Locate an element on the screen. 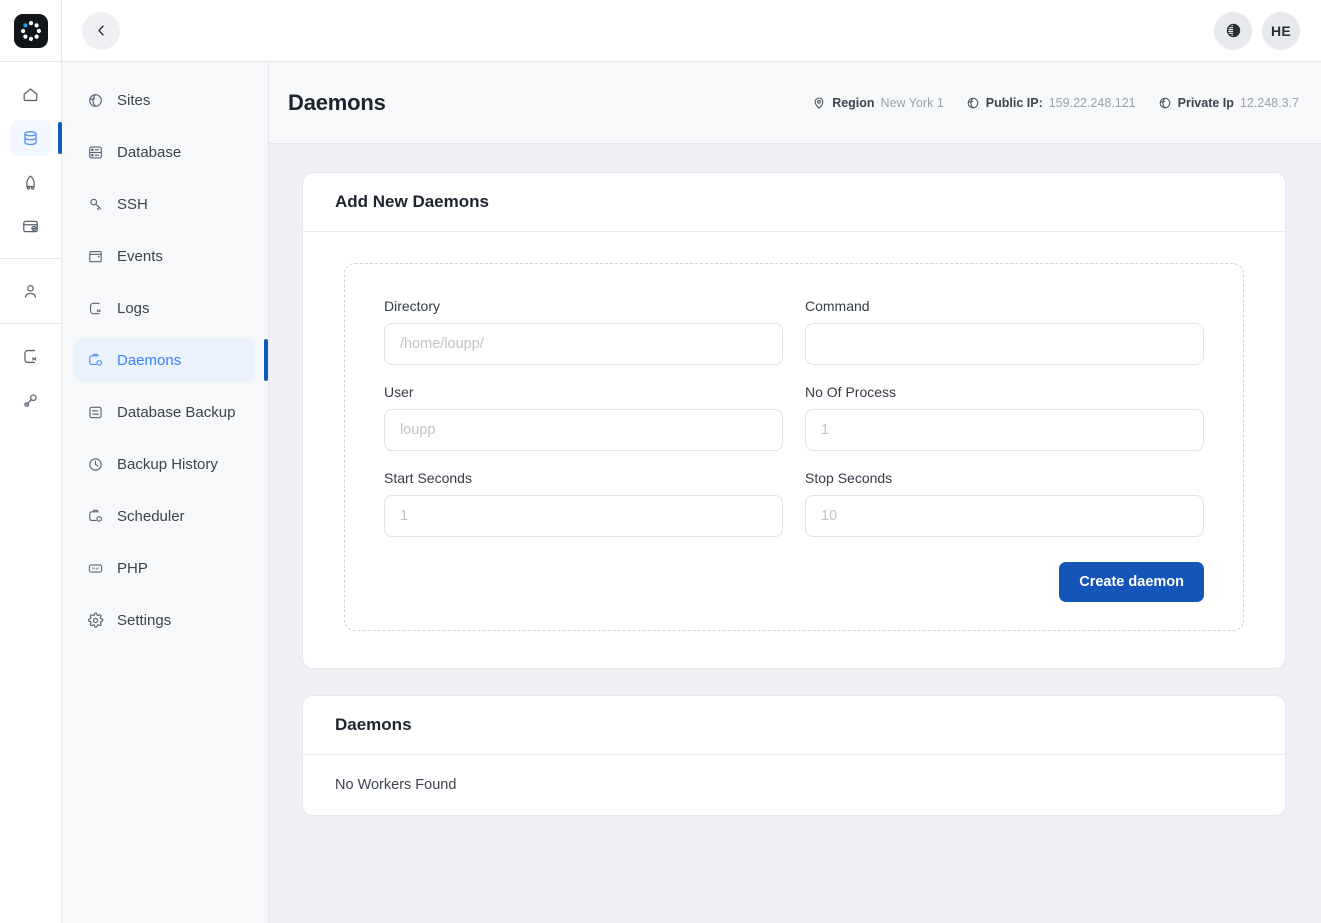 The height and width of the screenshot is (923, 1321). field-label: User is located at coordinates (399, 392).